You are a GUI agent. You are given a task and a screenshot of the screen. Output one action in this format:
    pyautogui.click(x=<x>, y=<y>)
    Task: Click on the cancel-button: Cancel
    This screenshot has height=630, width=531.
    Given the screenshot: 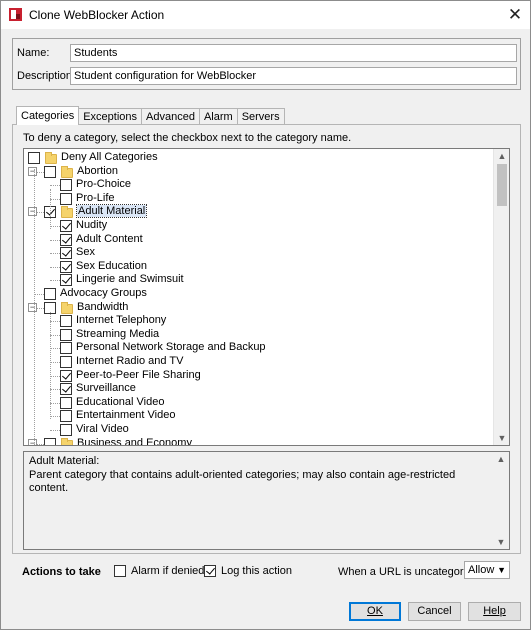 What is the action you would take?
    pyautogui.click(x=434, y=611)
    